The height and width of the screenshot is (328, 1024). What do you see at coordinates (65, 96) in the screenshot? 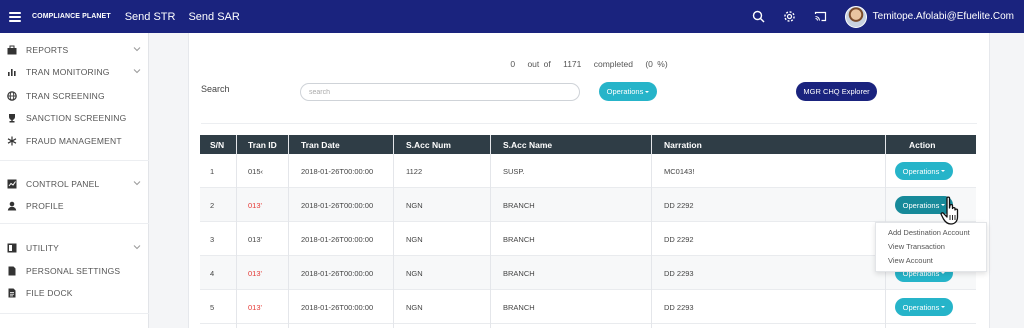
I see `sidebar-item-label: TRAN SCREENING` at bounding box center [65, 96].